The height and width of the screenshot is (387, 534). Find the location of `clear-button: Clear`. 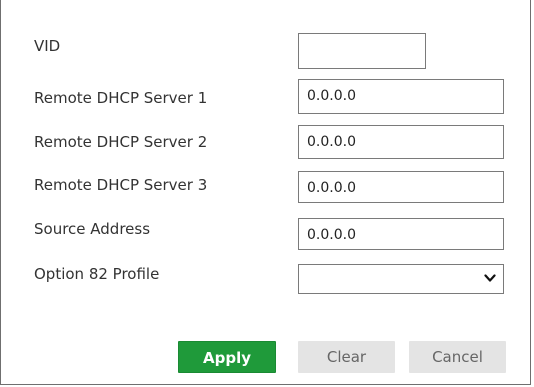

clear-button: Clear is located at coordinates (346, 357).